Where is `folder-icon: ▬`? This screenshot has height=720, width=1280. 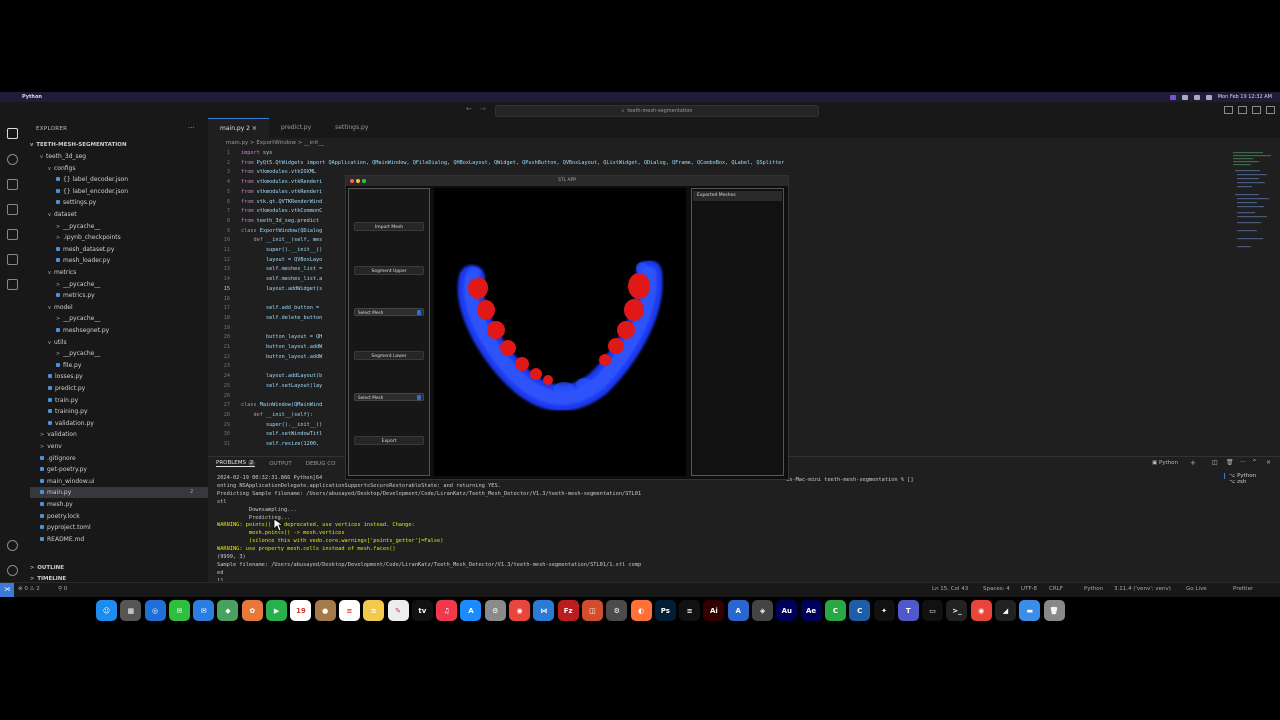 folder-icon: ▬ is located at coordinates (1030, 610).